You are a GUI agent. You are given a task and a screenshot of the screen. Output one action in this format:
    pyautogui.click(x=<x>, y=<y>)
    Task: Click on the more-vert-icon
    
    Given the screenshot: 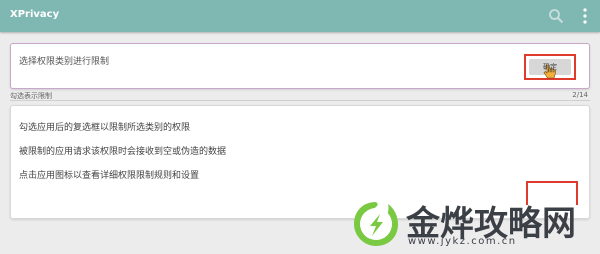 What is the action you would take?
    pyautogui.click(x=585, y=16)
    